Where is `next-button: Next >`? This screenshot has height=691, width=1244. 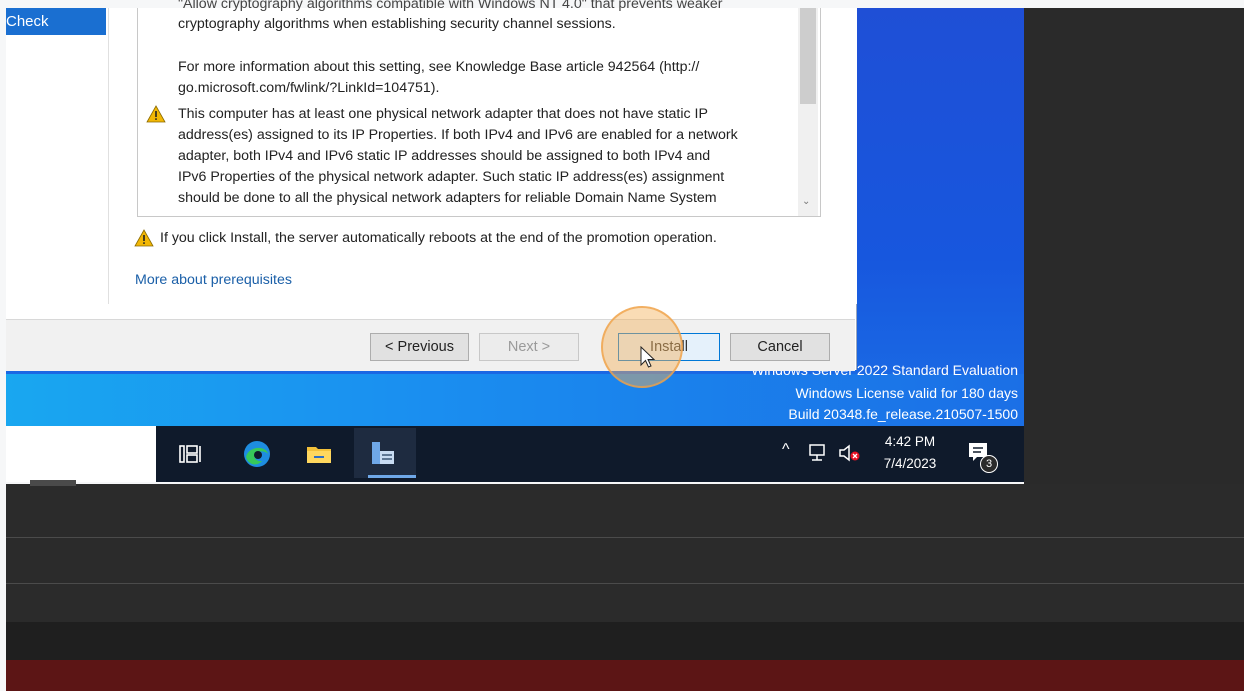 next-button: Next > is located at coordinates (529, 347).